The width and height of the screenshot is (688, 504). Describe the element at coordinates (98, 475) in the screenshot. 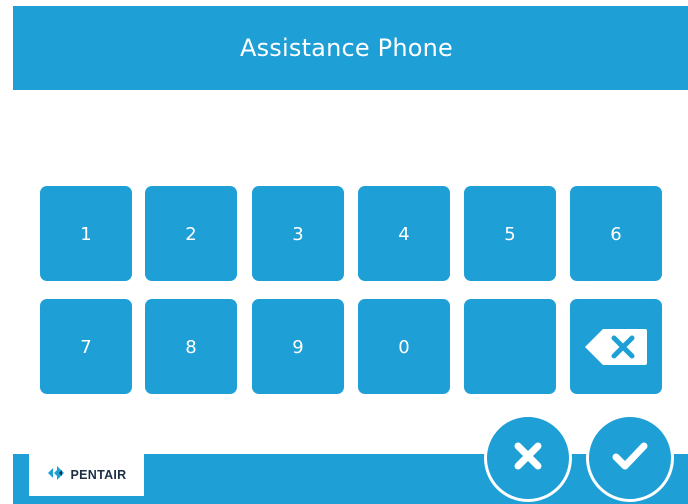

I see `pentair-logo-text: PENTAIR` at that location.